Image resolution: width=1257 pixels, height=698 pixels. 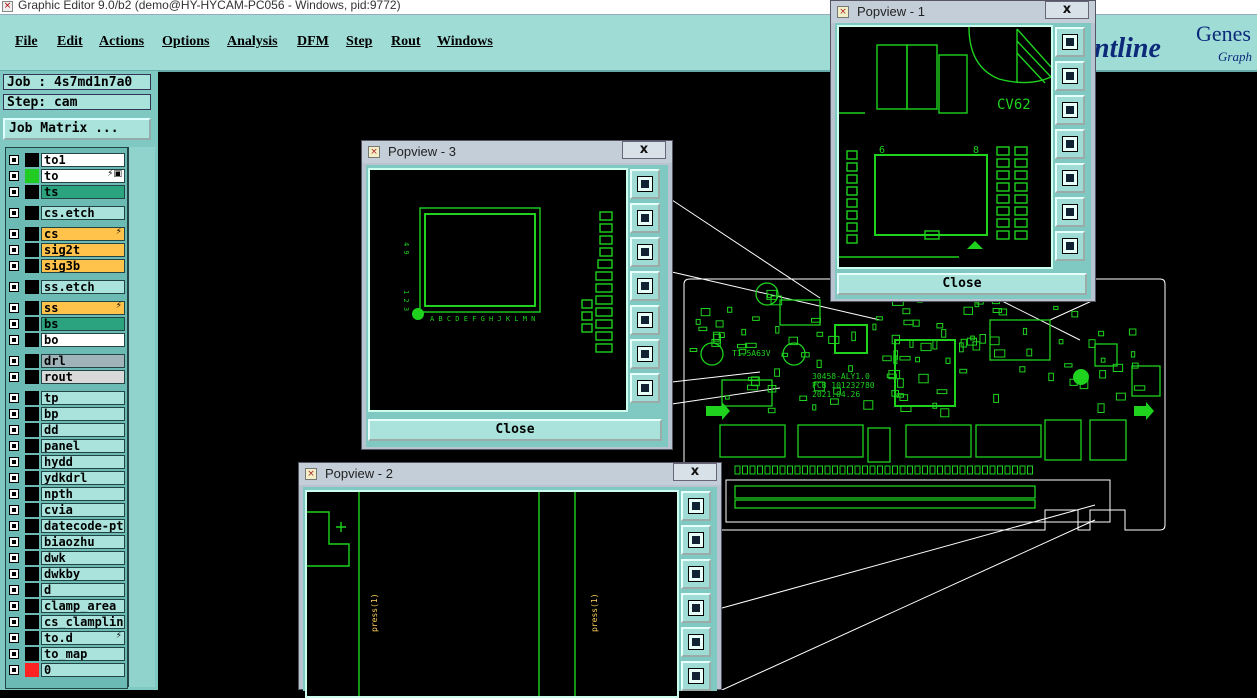 What do you see at coordinates (515, 430) in the screenshot?
I see `popview-3-close-button: Close` at bounding box center [515, 430].